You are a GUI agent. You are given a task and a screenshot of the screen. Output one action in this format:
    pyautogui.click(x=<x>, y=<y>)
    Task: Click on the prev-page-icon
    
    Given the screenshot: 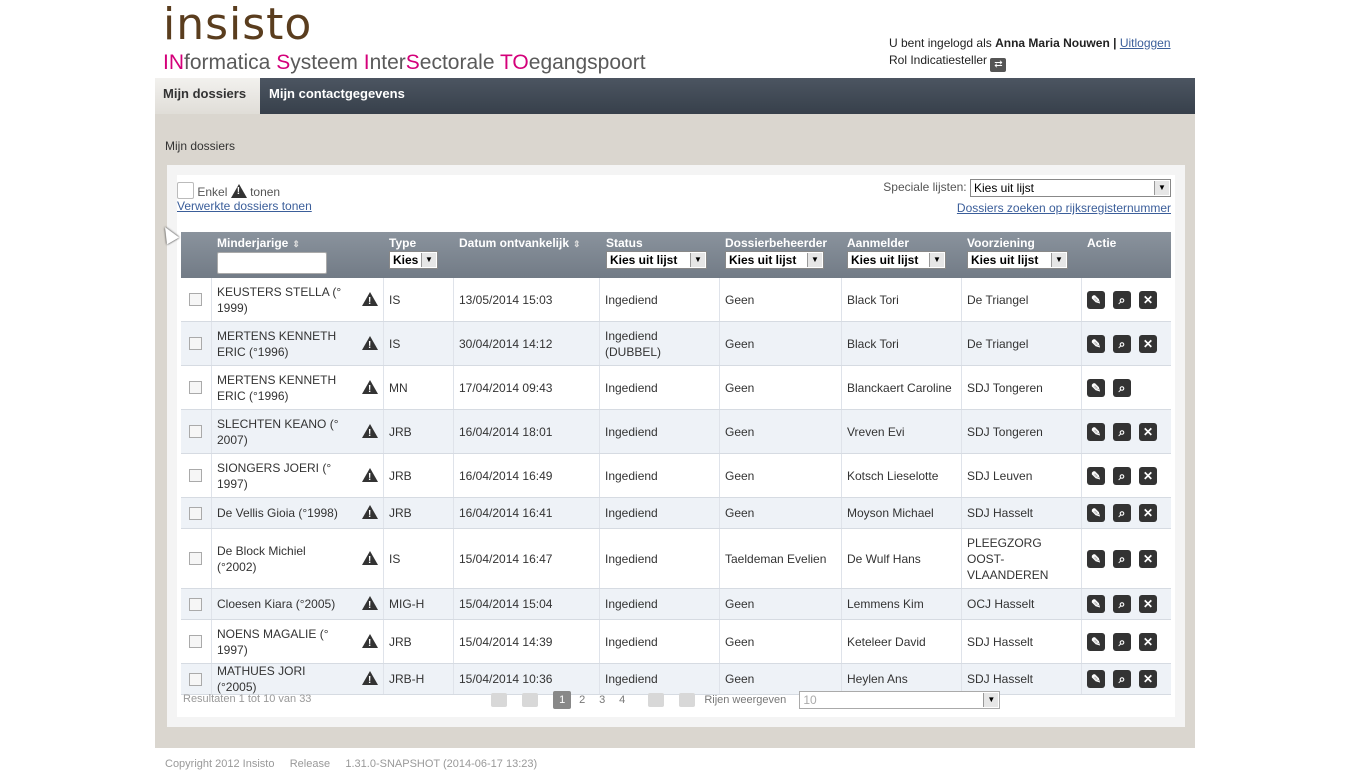 What is the action you would take?
    pyautogui.click(x=530, y=700)
    